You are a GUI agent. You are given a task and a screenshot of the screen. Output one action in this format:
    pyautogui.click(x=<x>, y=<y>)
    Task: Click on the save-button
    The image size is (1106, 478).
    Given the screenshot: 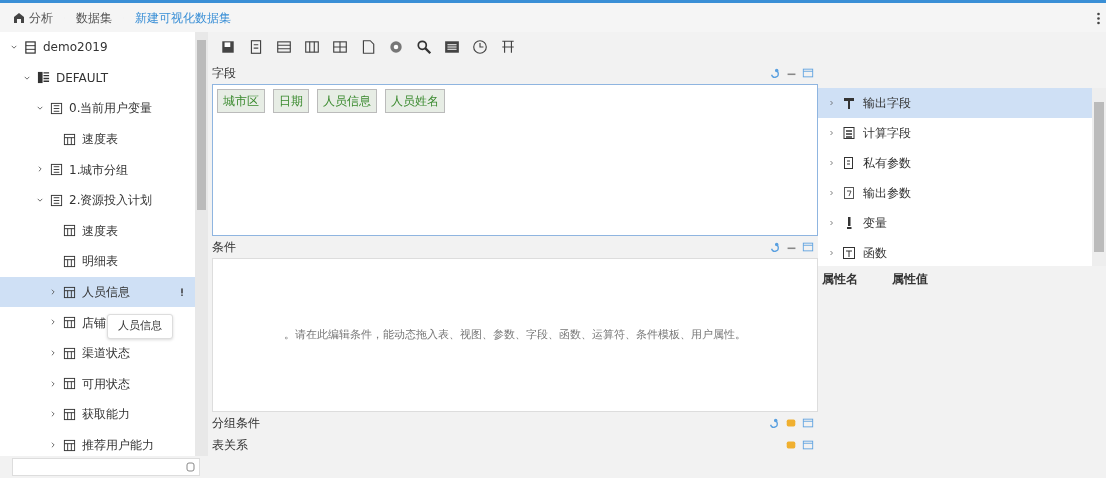 What is the action you would take?
    pyautogui.click(x=228, y=47)
    